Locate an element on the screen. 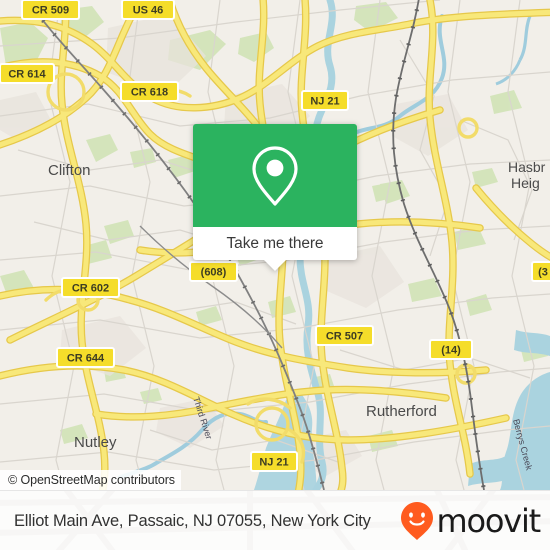 The image size is (550, 550). road-shield-cr-644: CR 644 is located at coordinates (85, 357).